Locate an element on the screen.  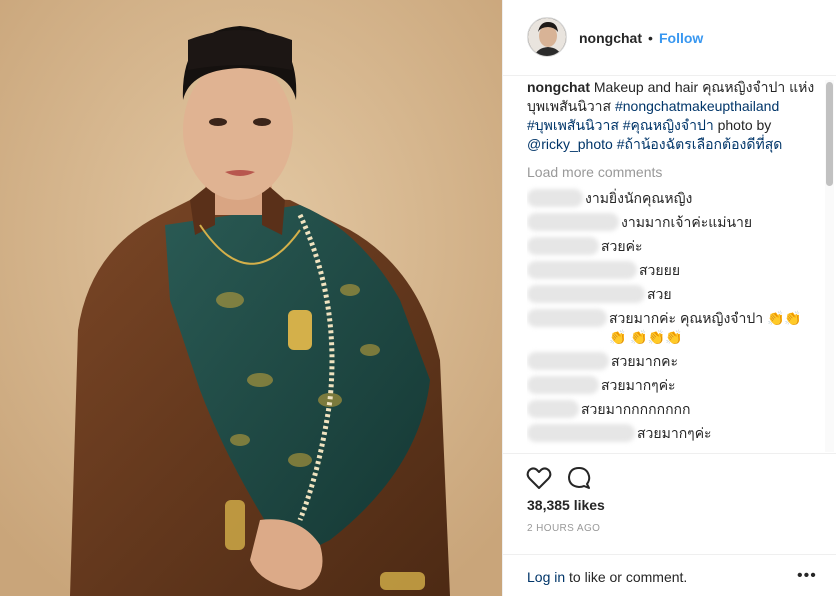
comment-item: งามยิ่งนักคุณหญิง is located at coordinates (675, 201).